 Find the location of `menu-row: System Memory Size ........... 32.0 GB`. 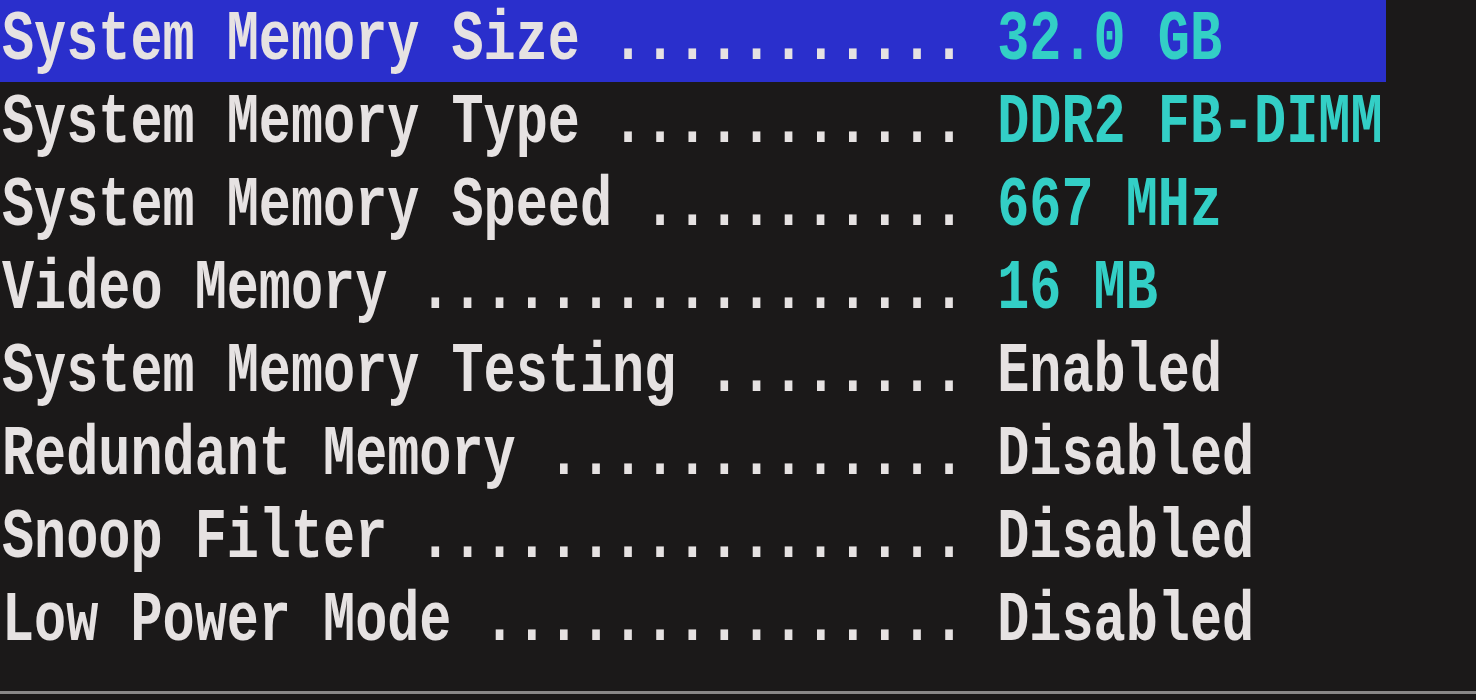

menu-row: System Memory Size ........... 32.0 GB is located at coordinates (693, 41).